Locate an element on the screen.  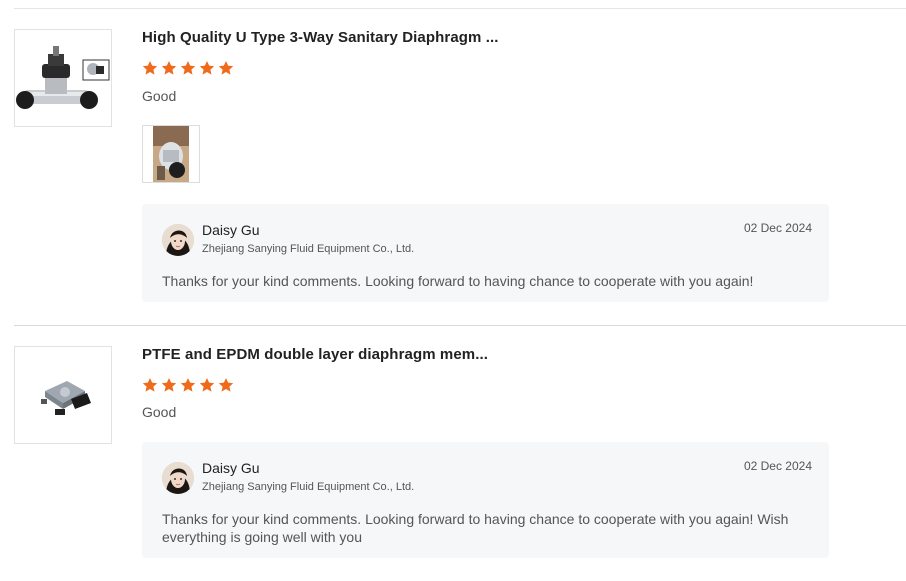
valve-image is located at coordinates (63, 77).